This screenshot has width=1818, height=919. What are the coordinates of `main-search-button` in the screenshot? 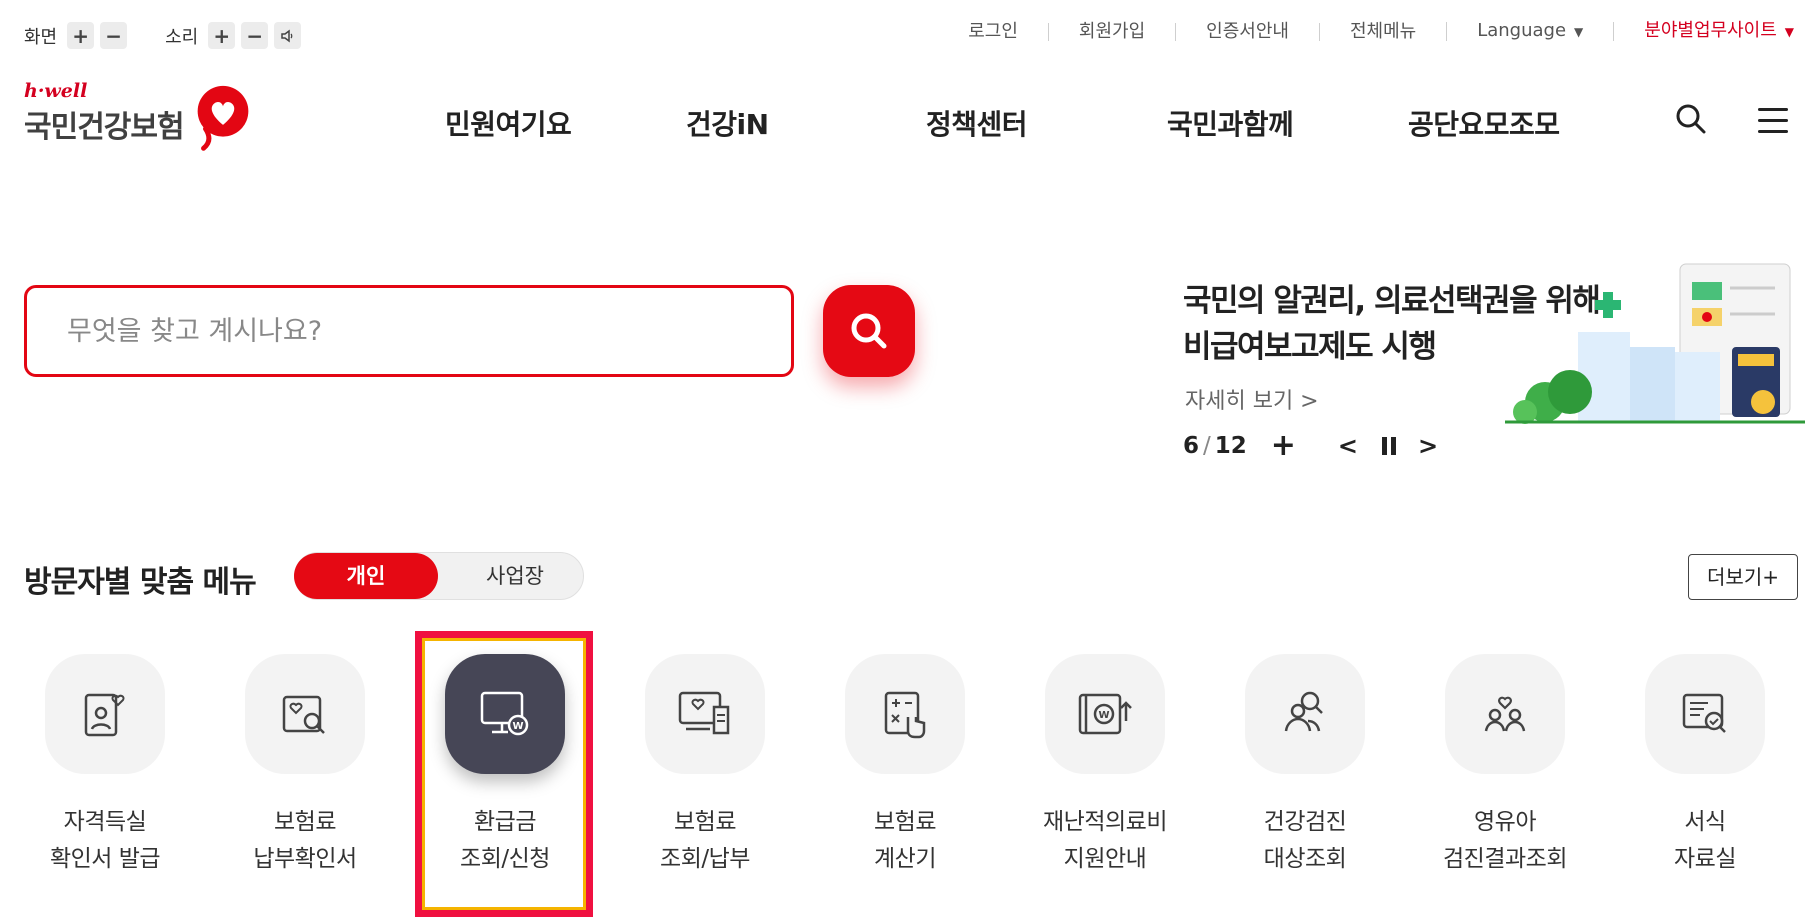 It's located at (869, 331).